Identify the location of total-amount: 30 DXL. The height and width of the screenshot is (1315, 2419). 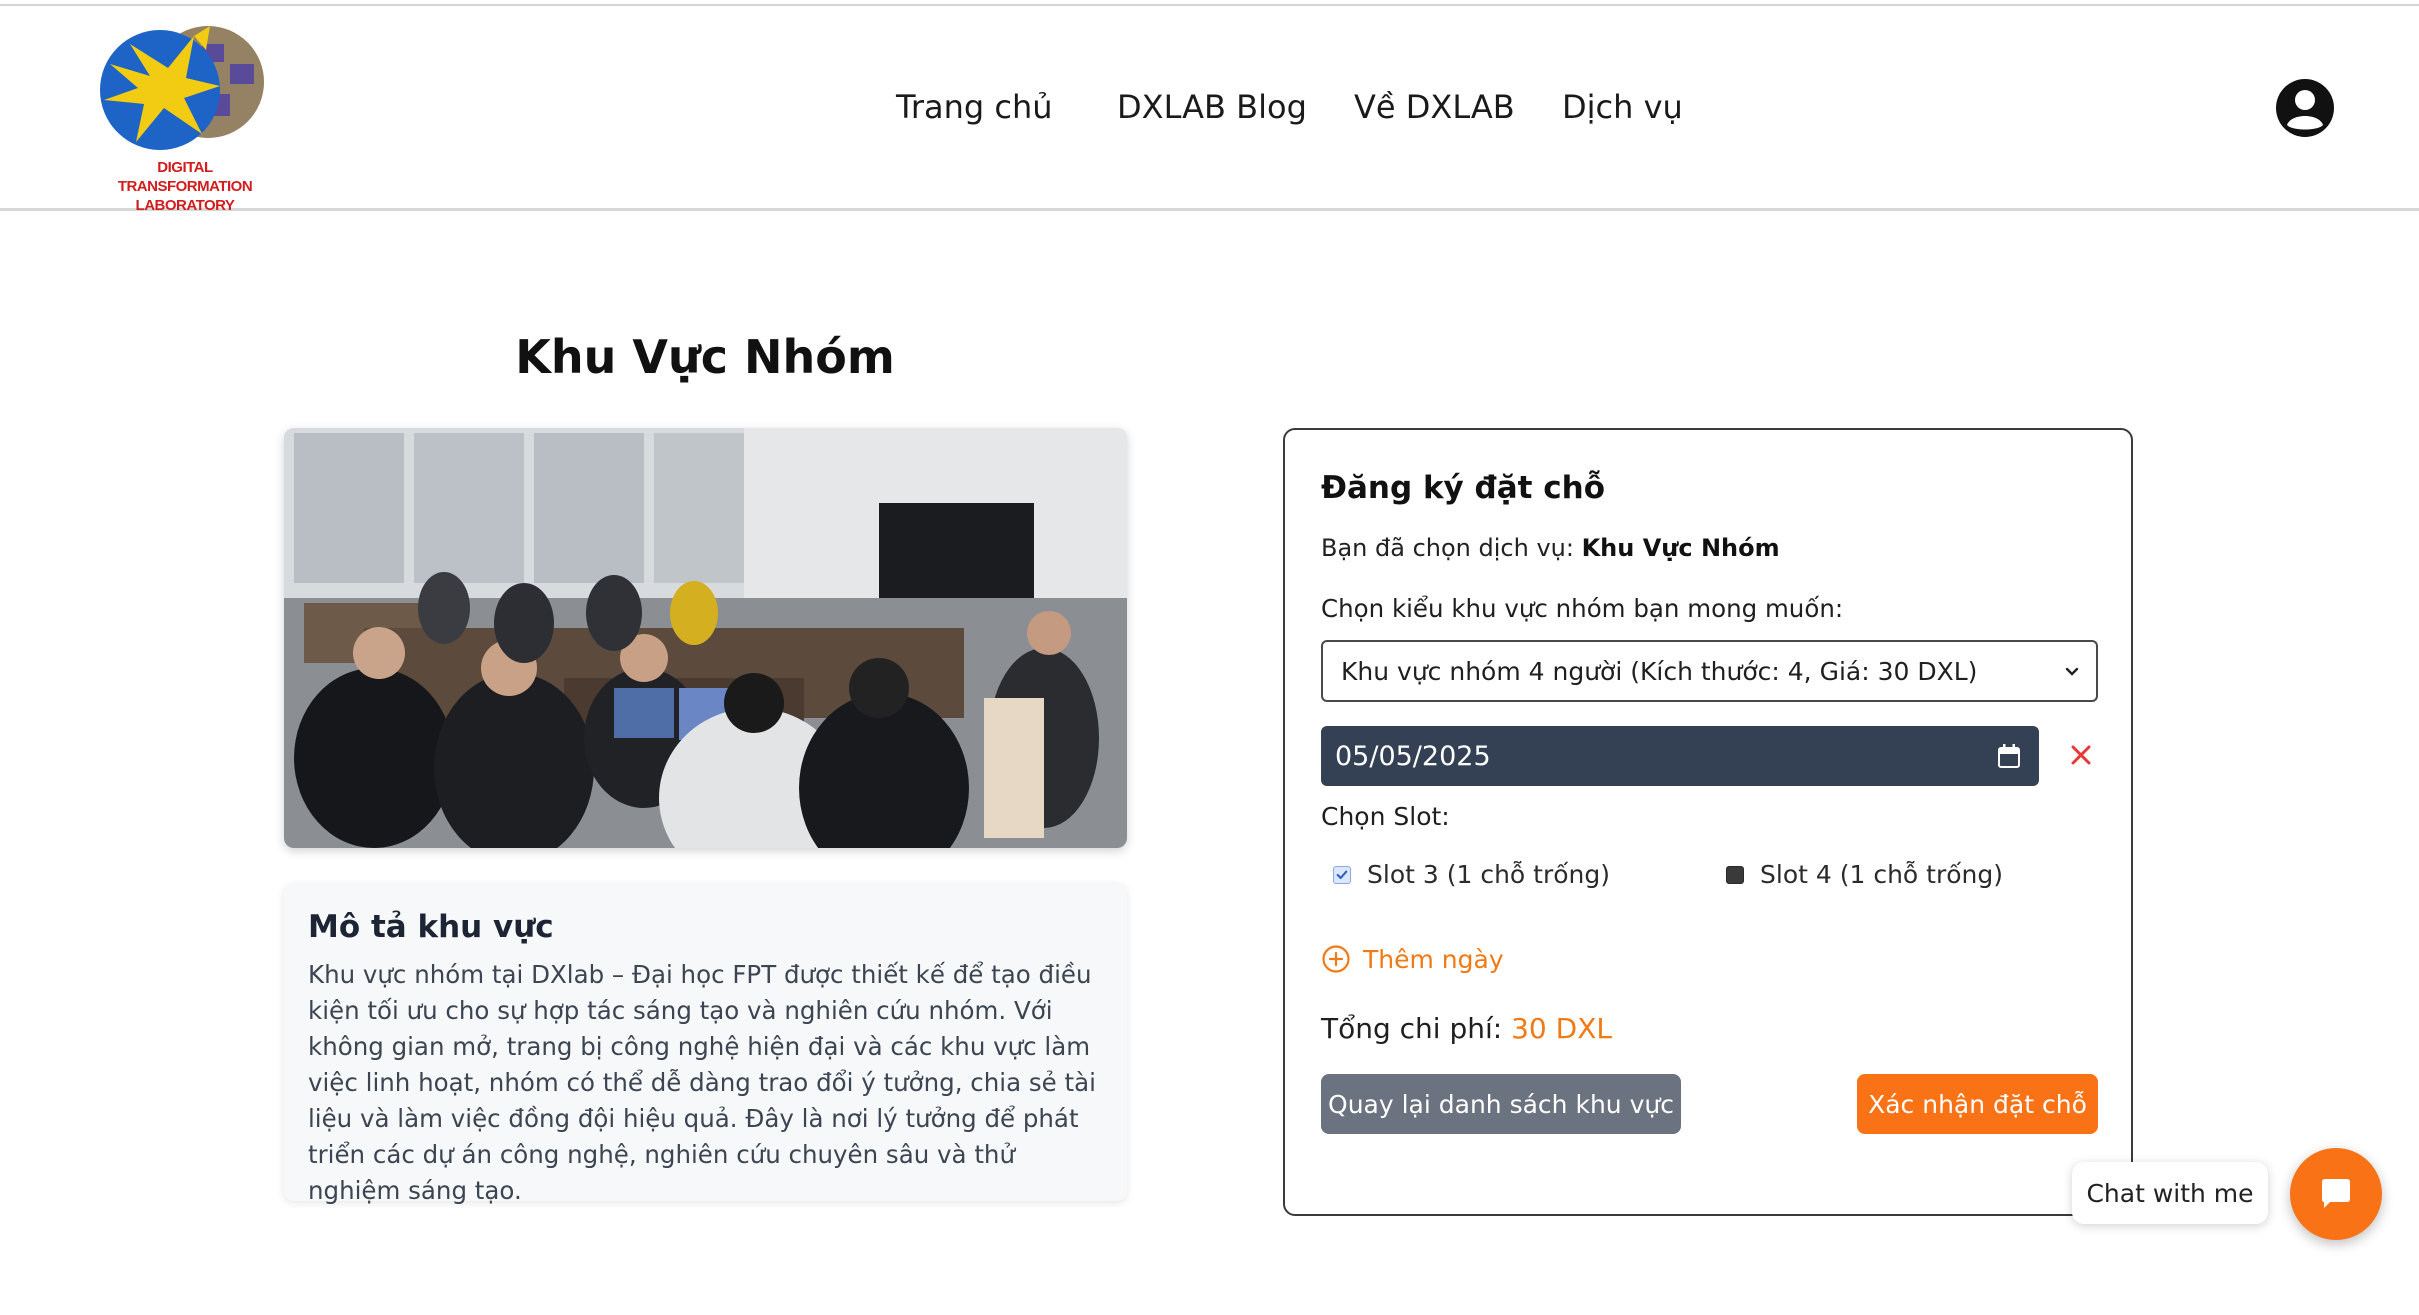
(1561, 1028).